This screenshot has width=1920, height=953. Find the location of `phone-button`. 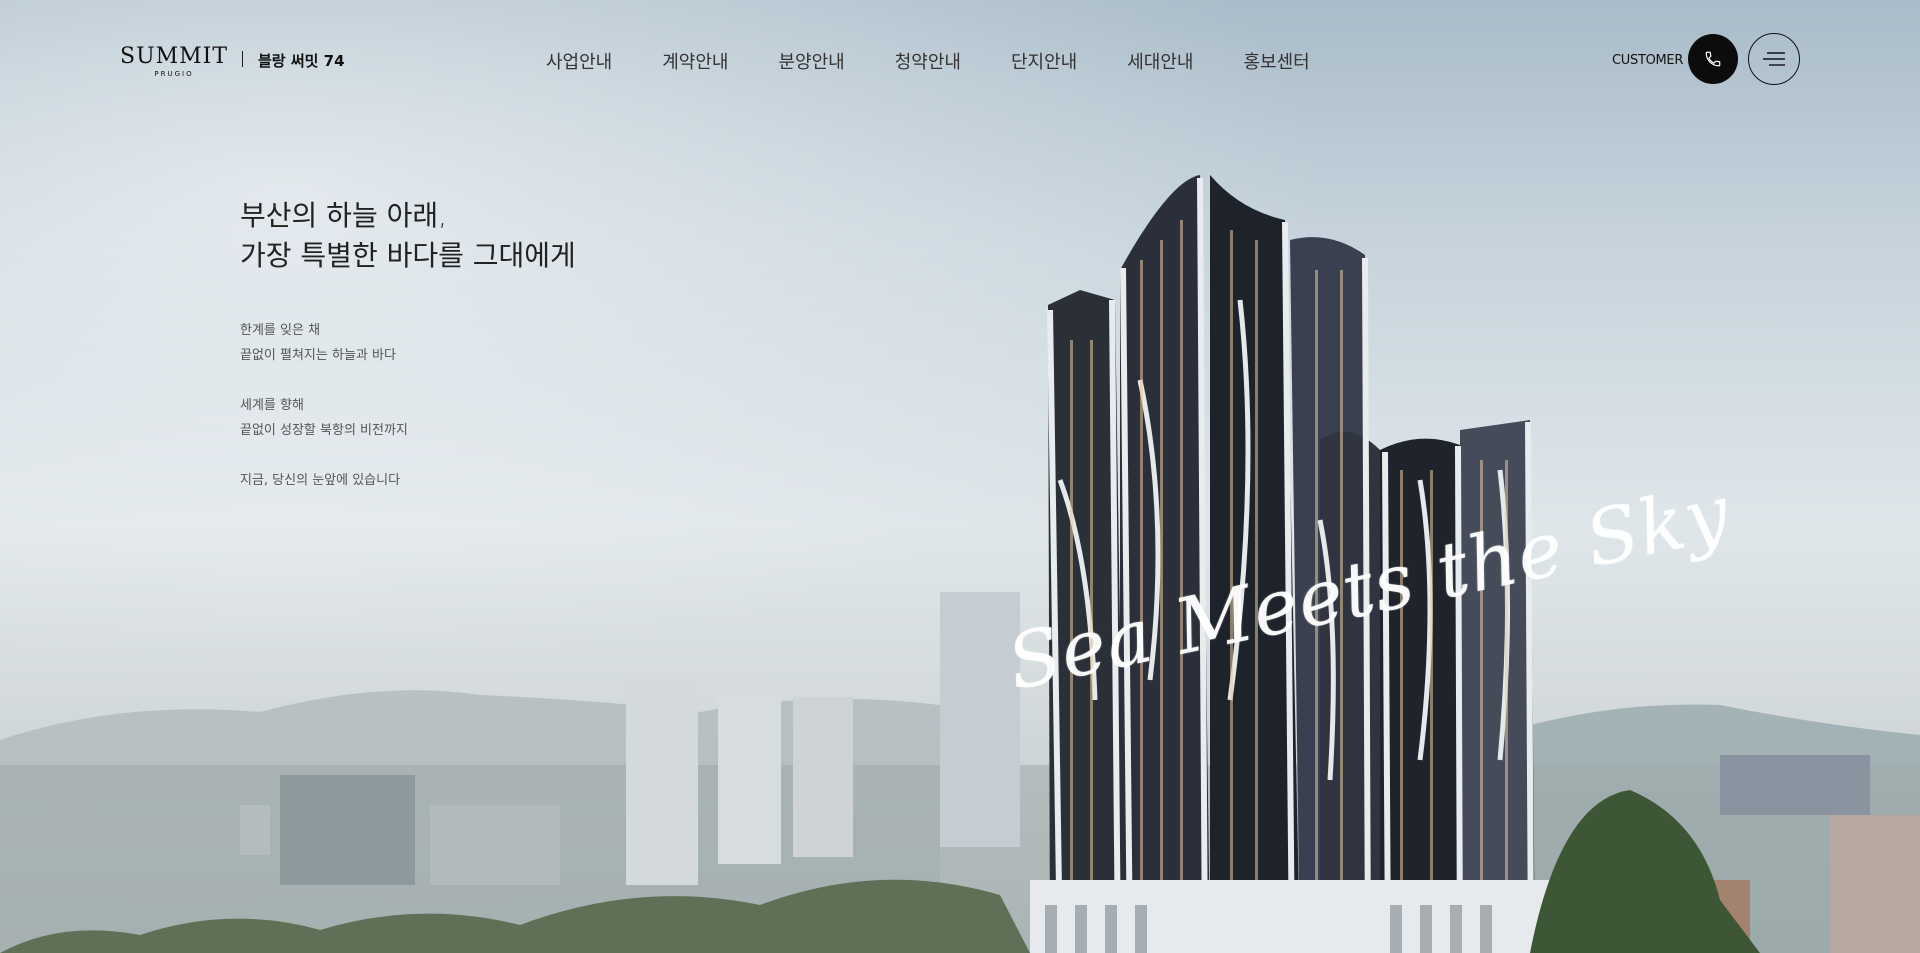

phone-button is located at coordinates (1713, 59).